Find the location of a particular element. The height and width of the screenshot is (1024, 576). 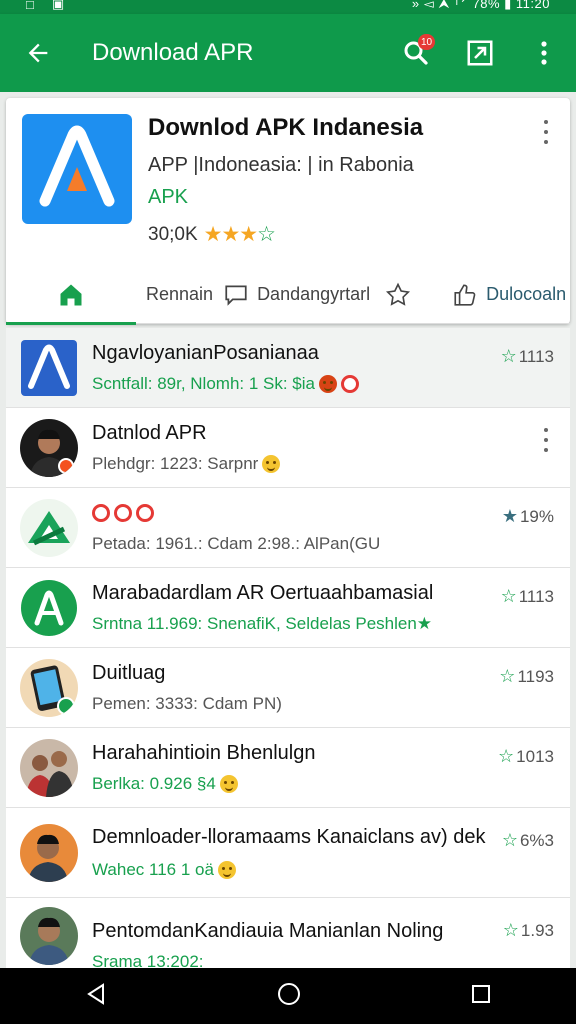

tab-favorite is located at coordinates (398, 295).